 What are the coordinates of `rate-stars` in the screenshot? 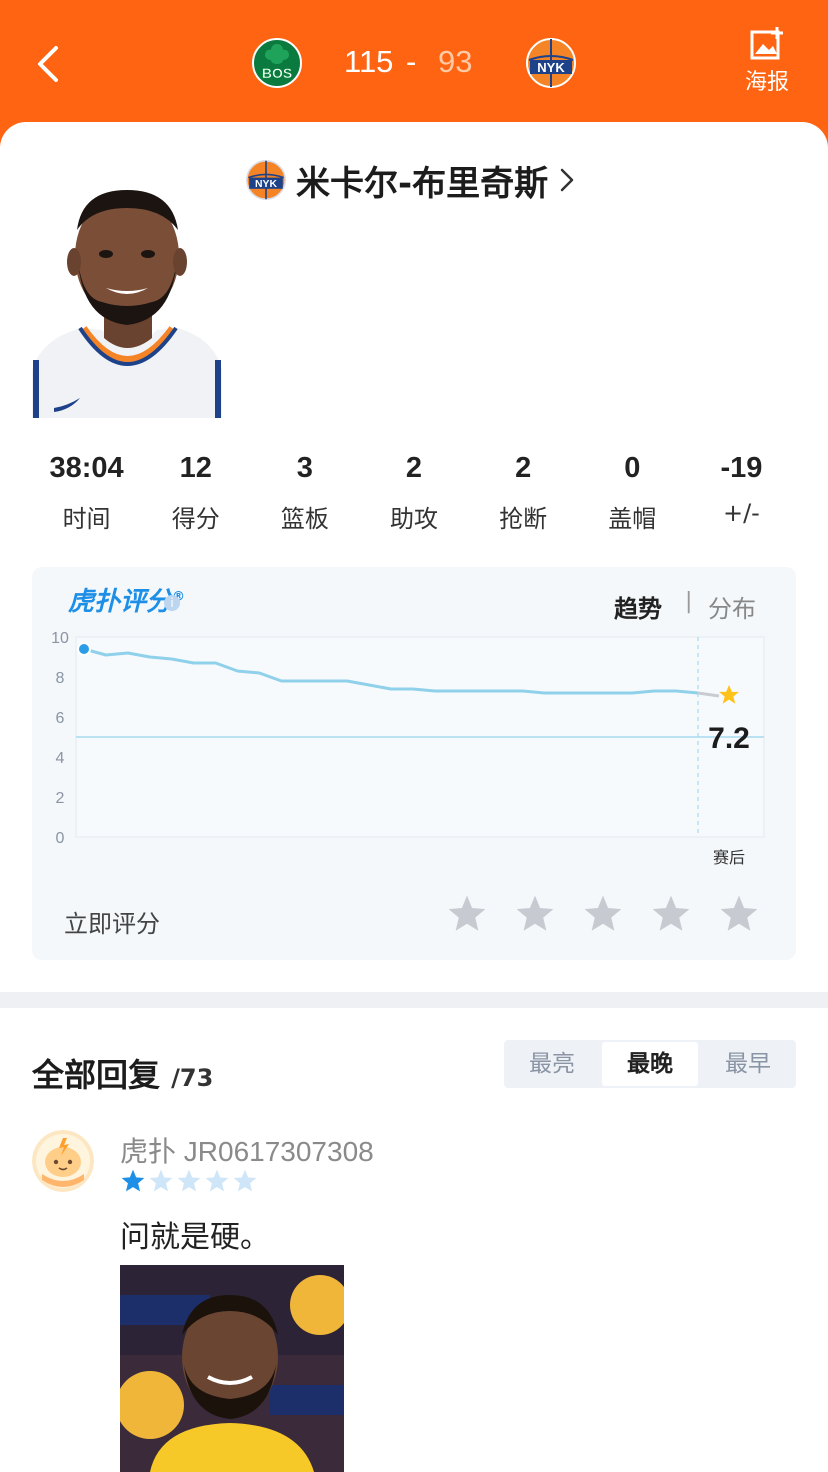 It's located at (603, 914).